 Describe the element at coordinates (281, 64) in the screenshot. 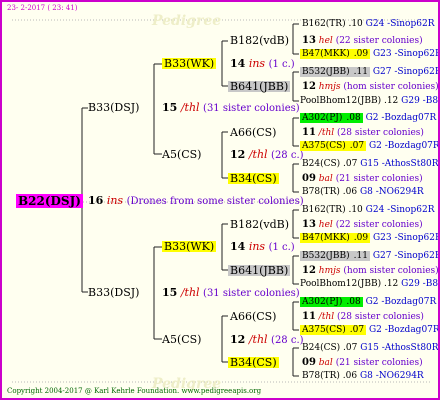

I see `g3-a-note: (1 c.)` at that location.